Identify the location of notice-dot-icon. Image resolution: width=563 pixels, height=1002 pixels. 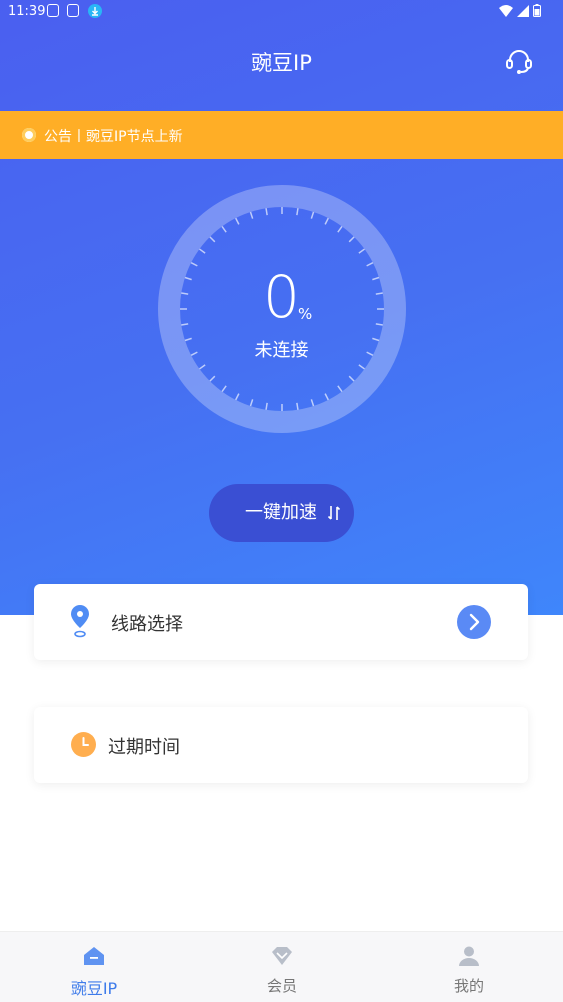
(29, 135).